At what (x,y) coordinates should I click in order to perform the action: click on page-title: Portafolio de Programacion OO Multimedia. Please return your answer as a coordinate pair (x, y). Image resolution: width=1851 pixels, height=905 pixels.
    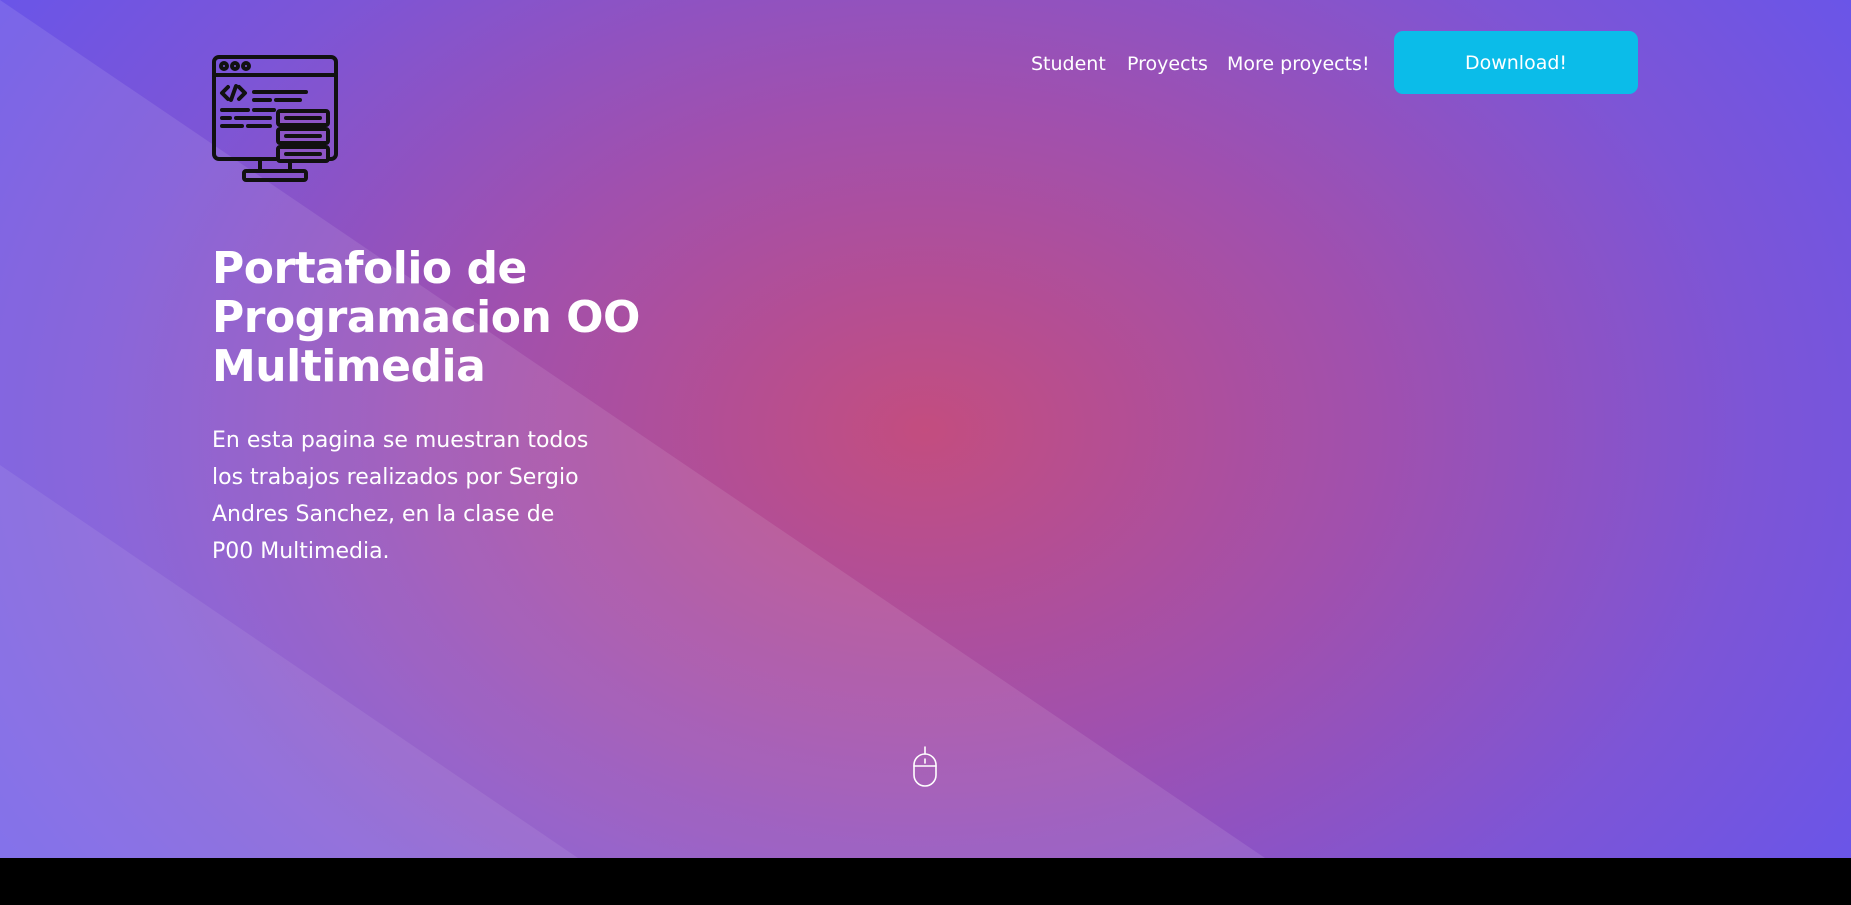
    Looking at the image, I should click on (426, 317).